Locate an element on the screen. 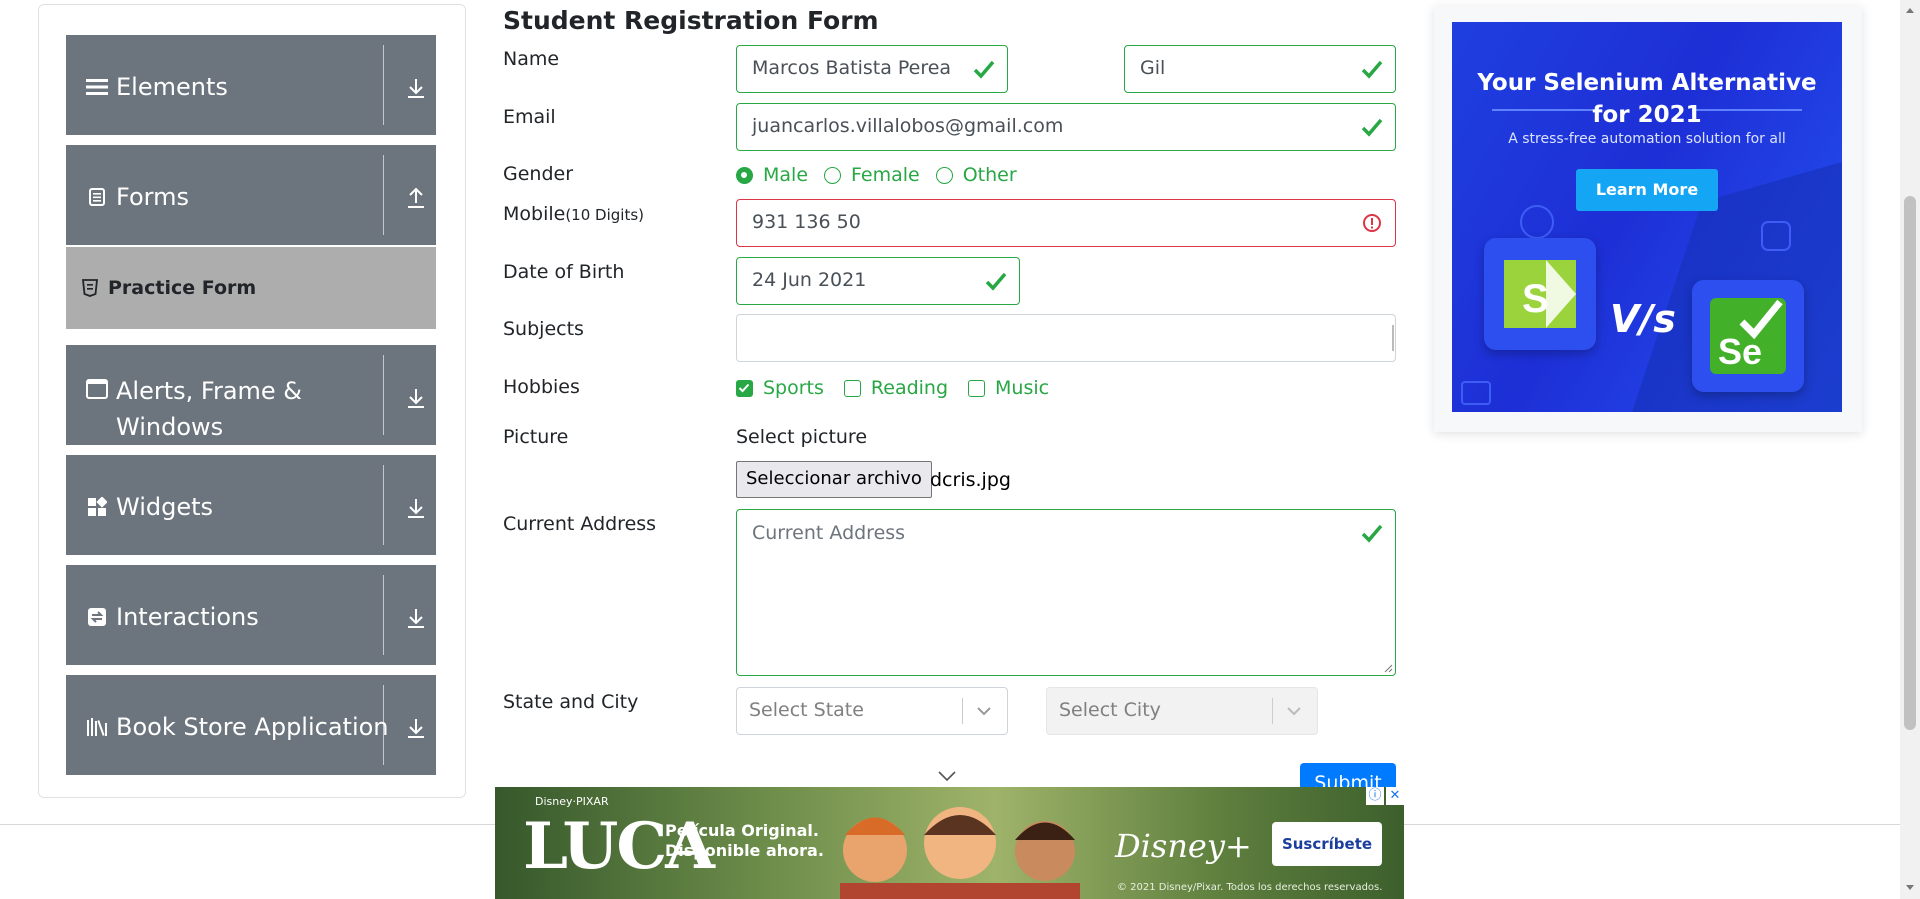  sidebar-group-book-store-application: Book Store Application is located at coordinates (251, 725).